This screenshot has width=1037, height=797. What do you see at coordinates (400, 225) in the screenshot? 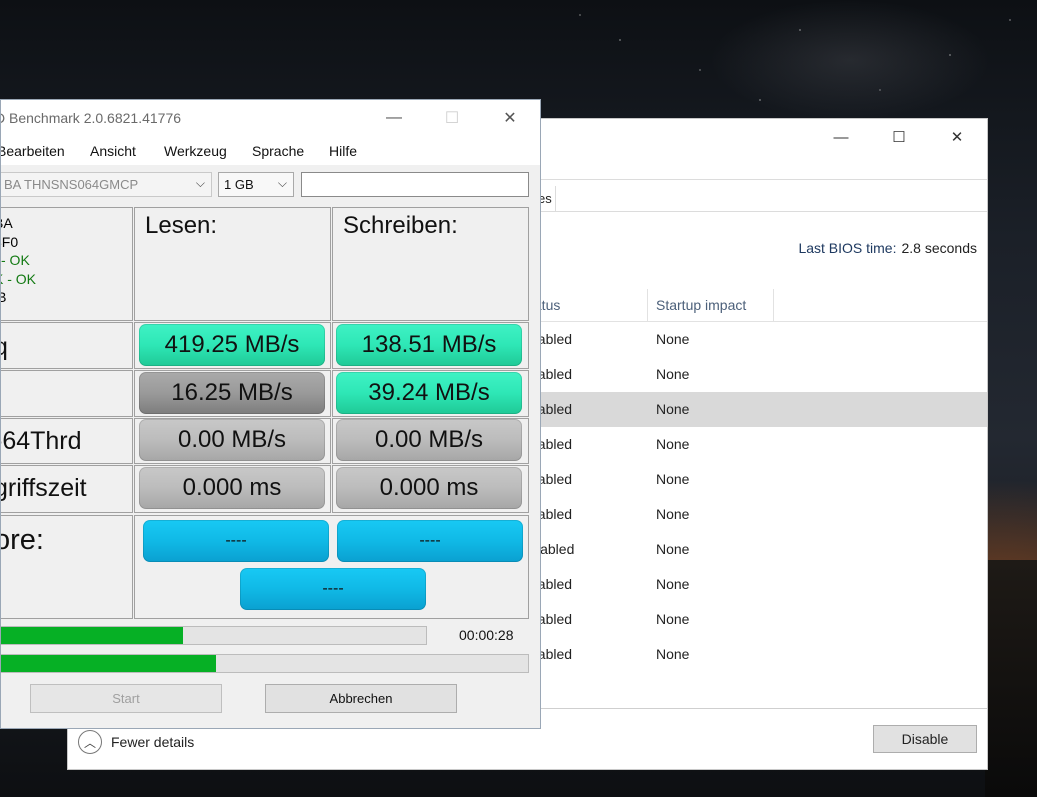
I see `write-header: Schreiben:` at bounding box center [400, 225].